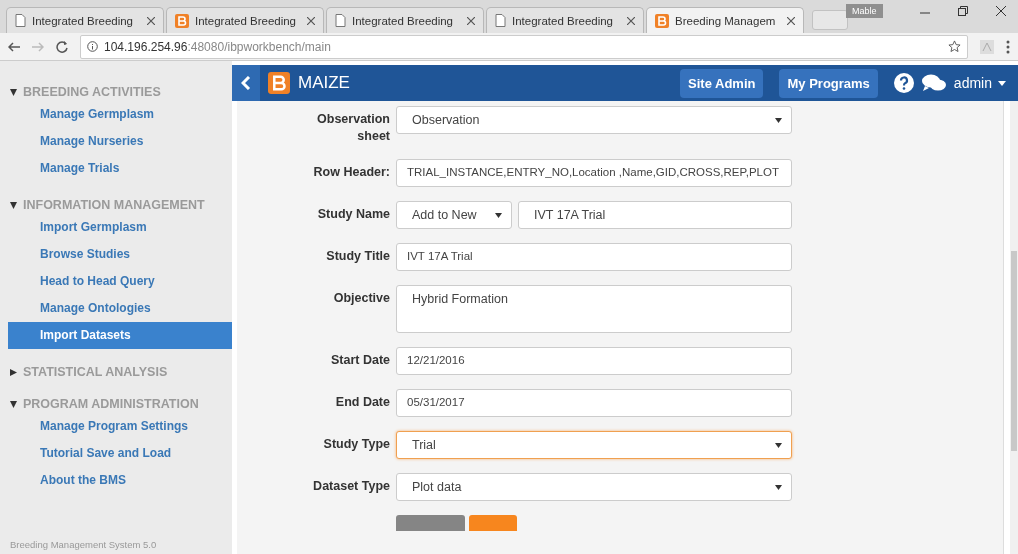 The width and height of the screenshot is (1018, 554). Describe the element at coordinates (356, 444) in the screenshot. I see `field-label: Study Type` at that location.